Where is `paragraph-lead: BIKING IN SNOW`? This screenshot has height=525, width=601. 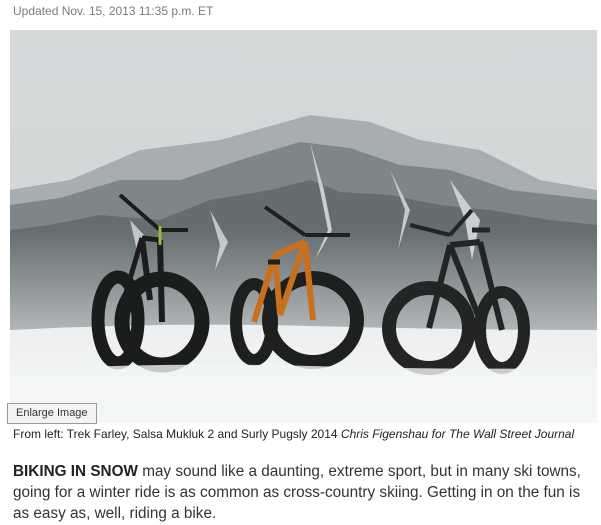 paragraph-lead: BIKING IN SNOW is located at coordinates (75, 471).